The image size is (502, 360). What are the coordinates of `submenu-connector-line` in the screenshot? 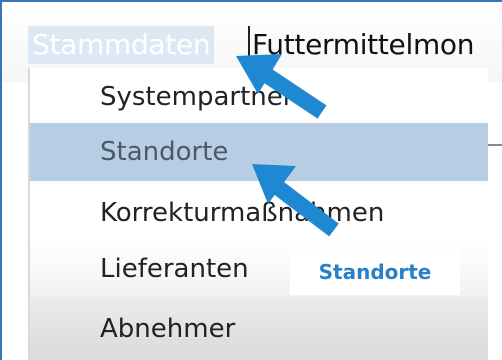 It's located at (495, 145).